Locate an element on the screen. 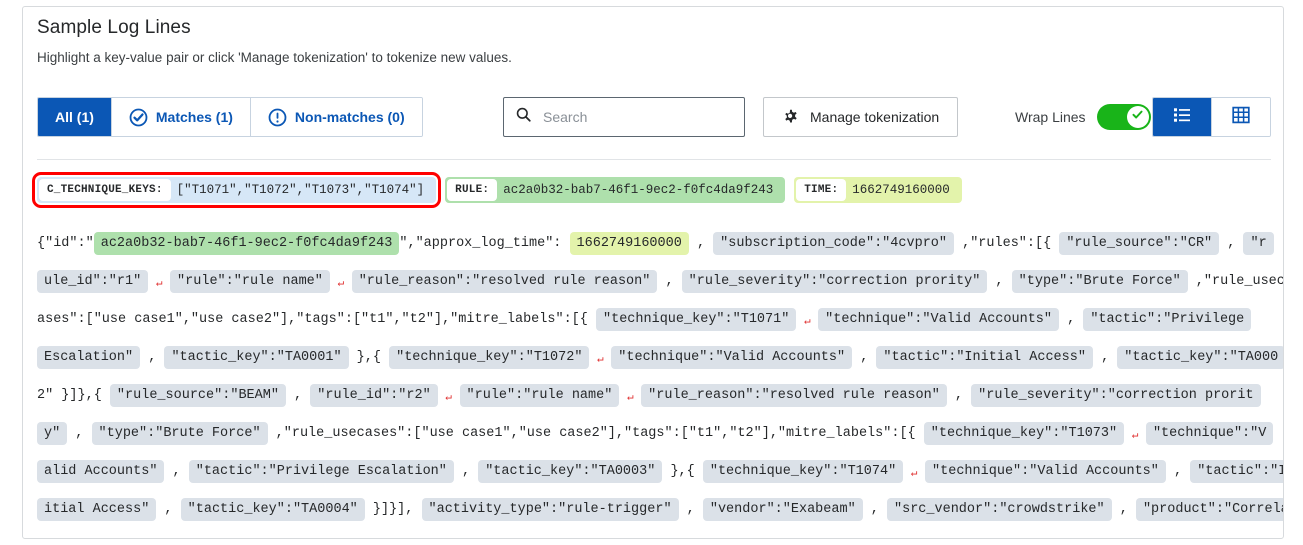 Image resolution: width=1303 pixels, height=545 pixels. log-token: "technique_key":"T1074" is located at coordinates (803, 471).